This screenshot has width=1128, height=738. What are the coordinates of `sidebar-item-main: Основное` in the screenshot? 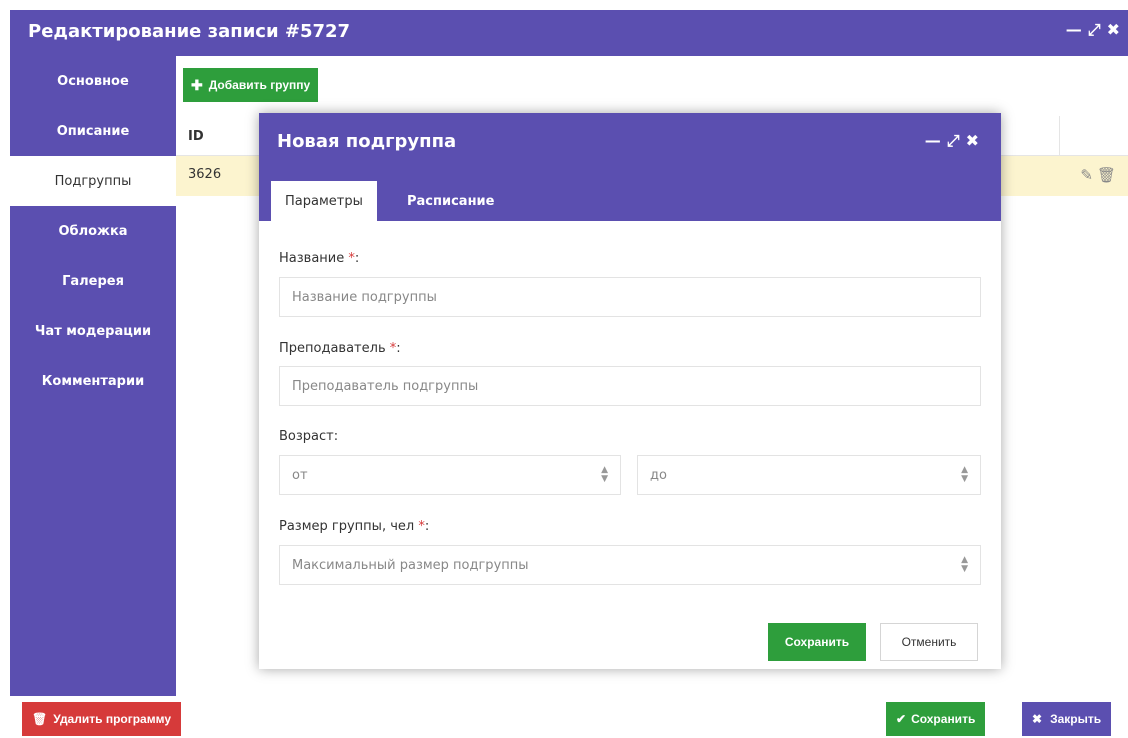 It's located at (93, 81).